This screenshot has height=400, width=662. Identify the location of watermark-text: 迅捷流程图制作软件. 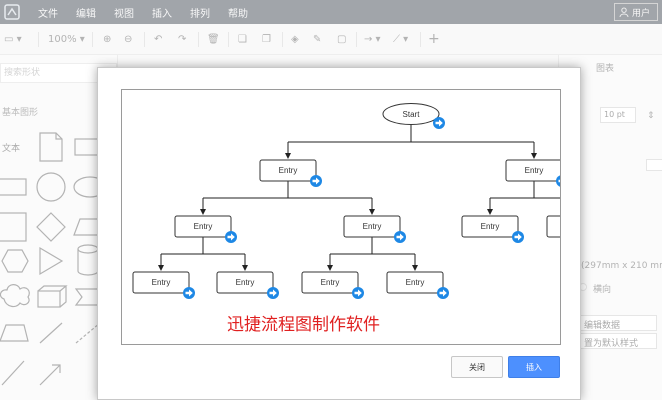
(303, 325).